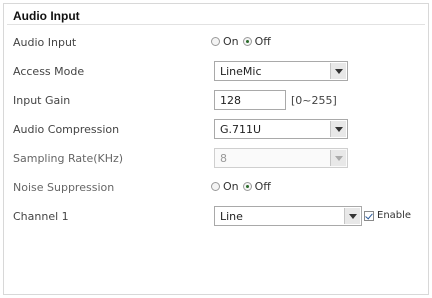  I want to click on row-audio-input: Audio Input On Off, so click(217, 43).